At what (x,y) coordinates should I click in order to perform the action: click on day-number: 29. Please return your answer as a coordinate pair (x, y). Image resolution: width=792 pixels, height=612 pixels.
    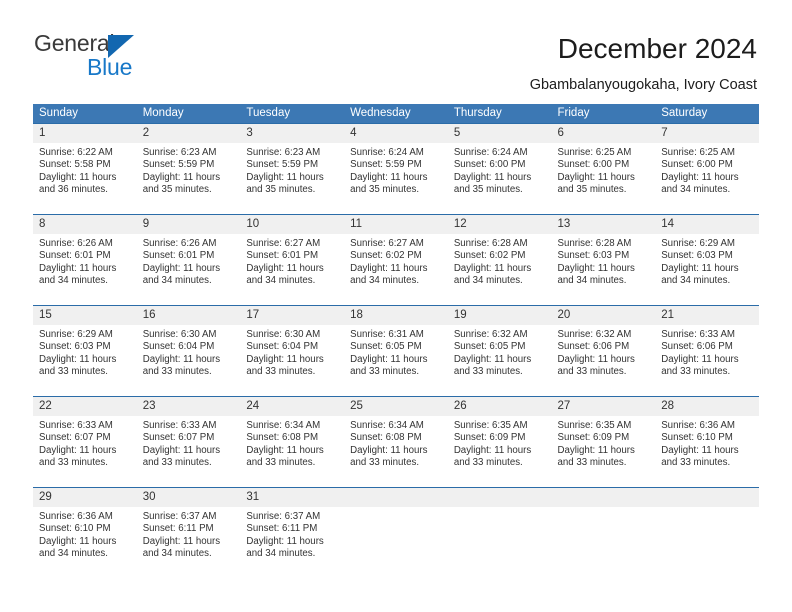
    Looking at the image, I should click on (85, 497).